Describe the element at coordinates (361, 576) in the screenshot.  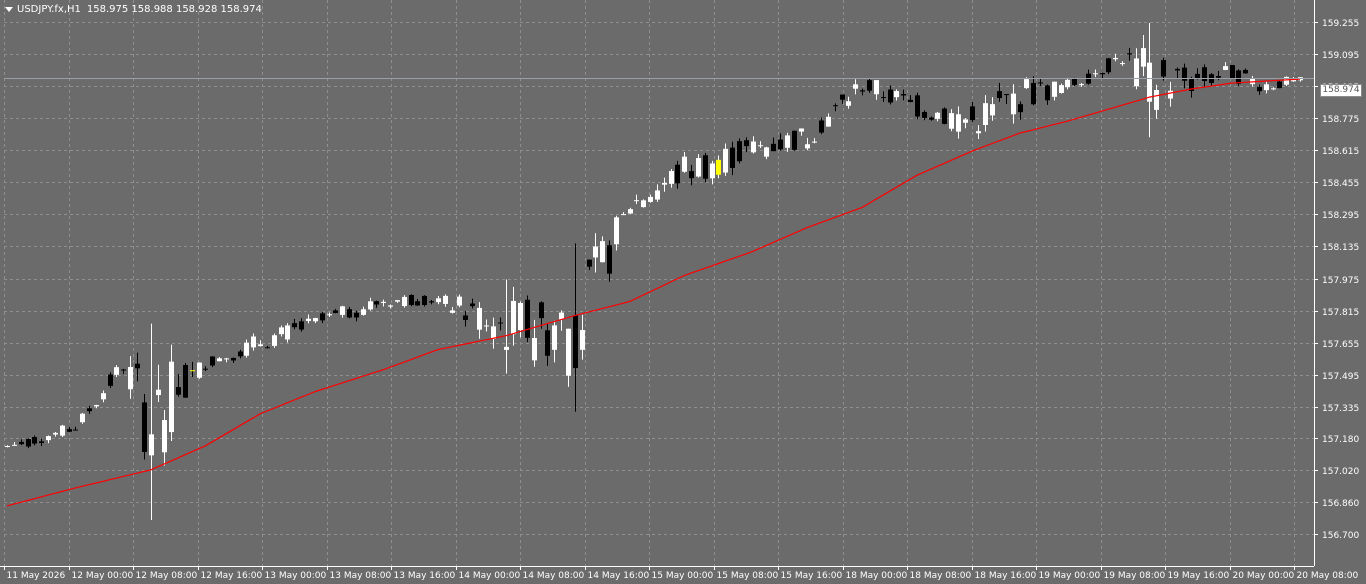
I see `x-tick-label: 13 May 08:00` at that location.